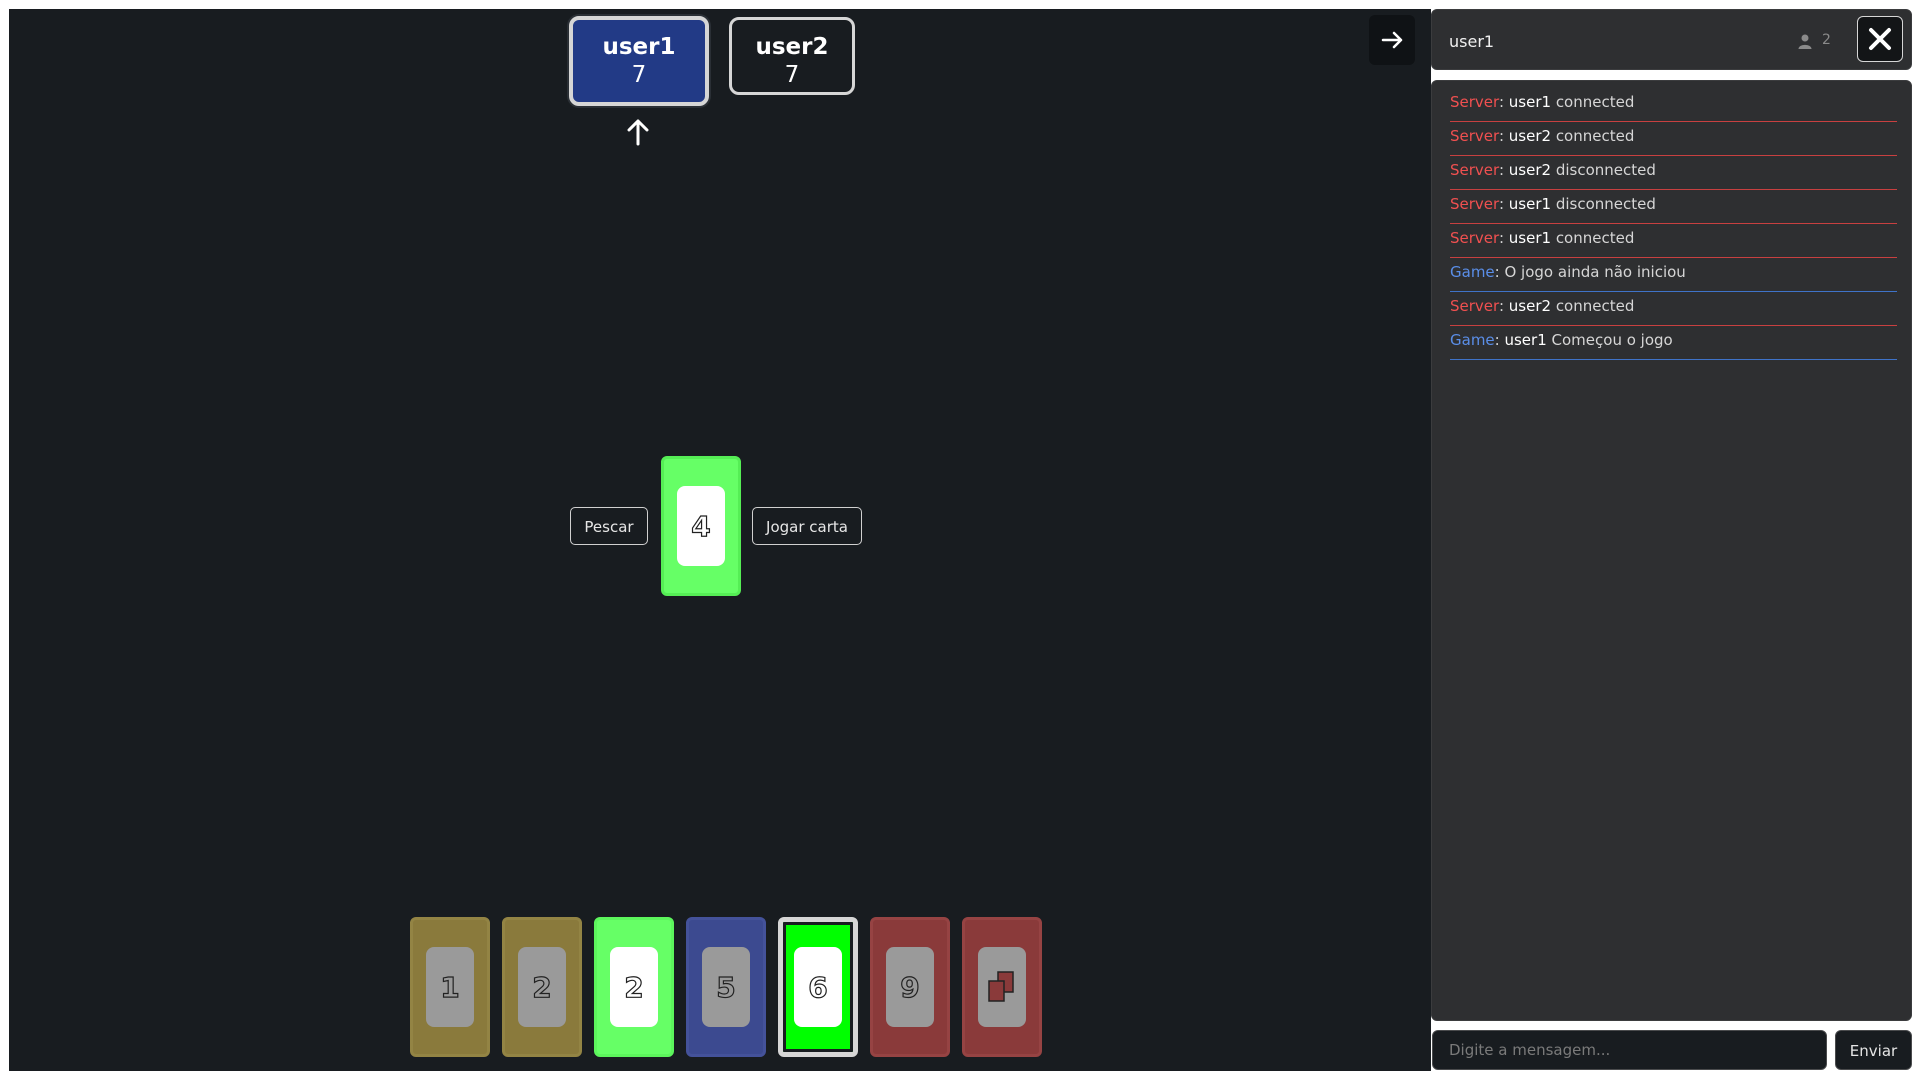  I want to click on chat-message: Server: user2 disconnected, so click(1673, 175).